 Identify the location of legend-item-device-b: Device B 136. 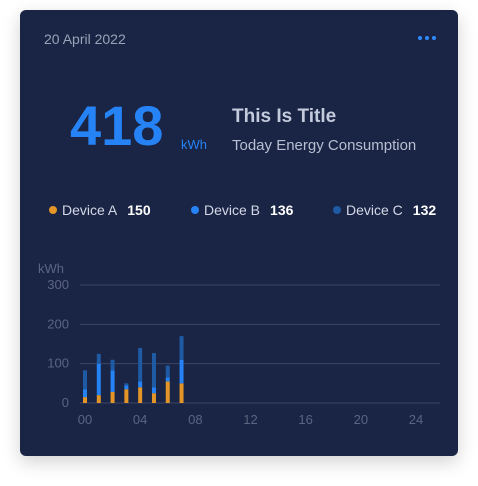
(242, 210).